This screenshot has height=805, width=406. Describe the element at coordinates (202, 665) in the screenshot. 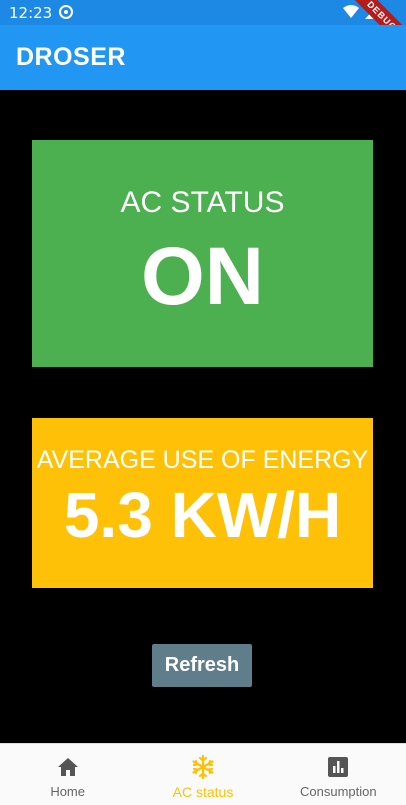

I see `refresh-button: Refresh` at that location.